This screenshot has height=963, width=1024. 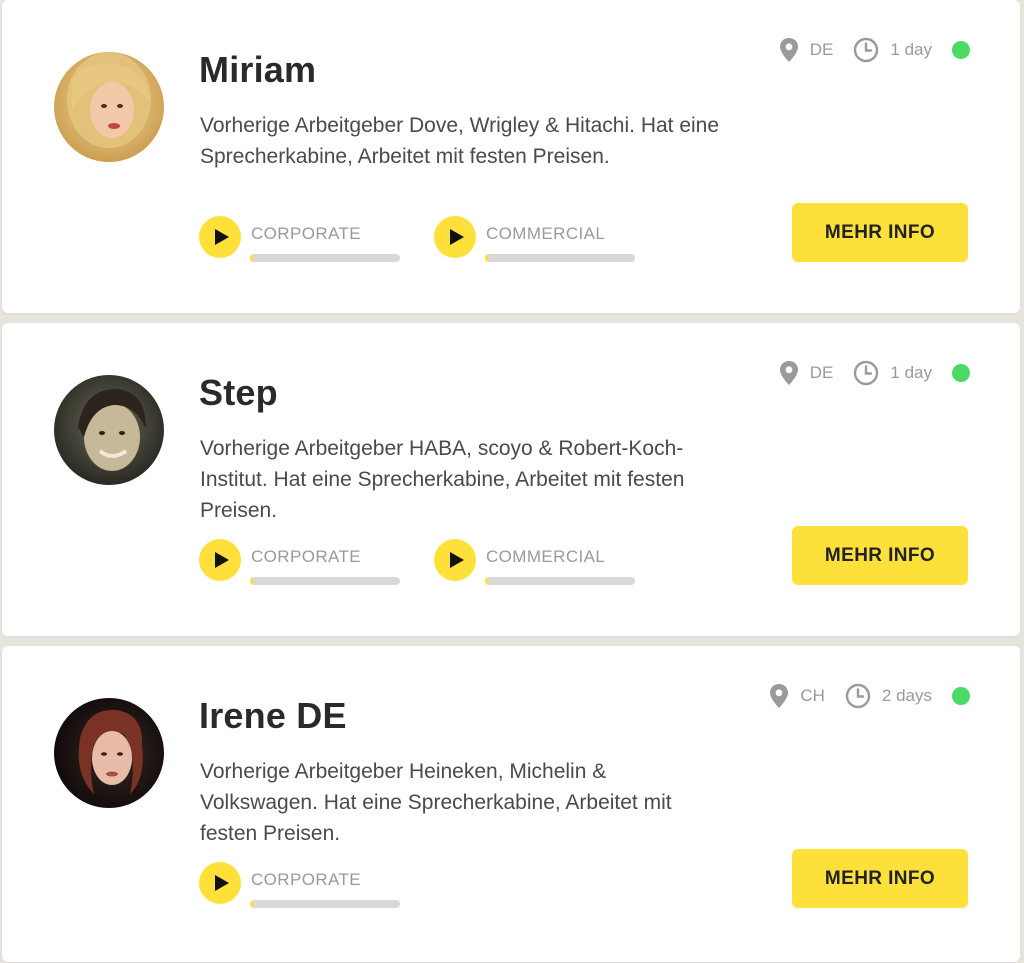 What do you see at coordinates (238, 392) in the screenshot?
I see `actor-name: Step` at bounding box center [238, 392].